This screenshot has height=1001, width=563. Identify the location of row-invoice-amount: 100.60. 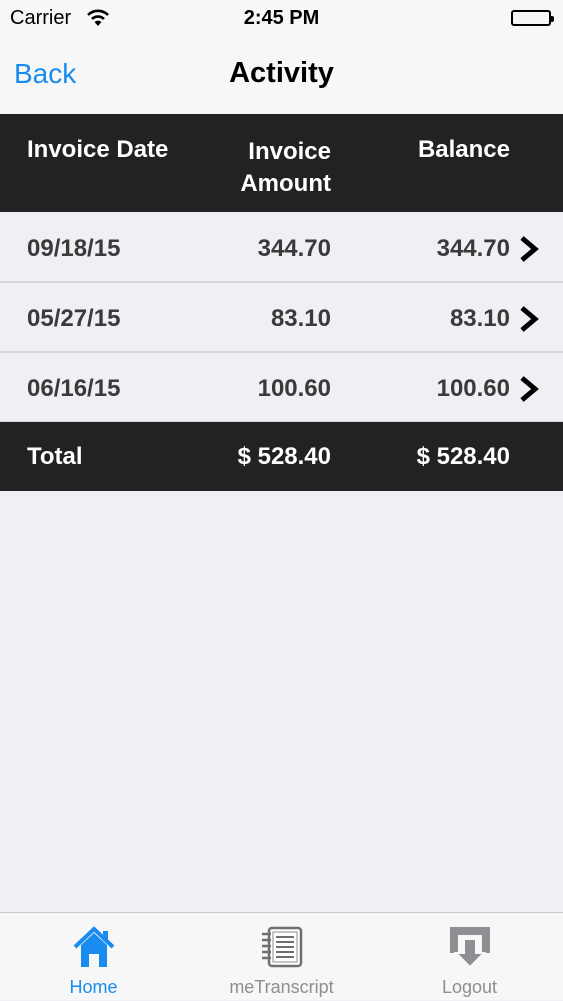
(294, 388).